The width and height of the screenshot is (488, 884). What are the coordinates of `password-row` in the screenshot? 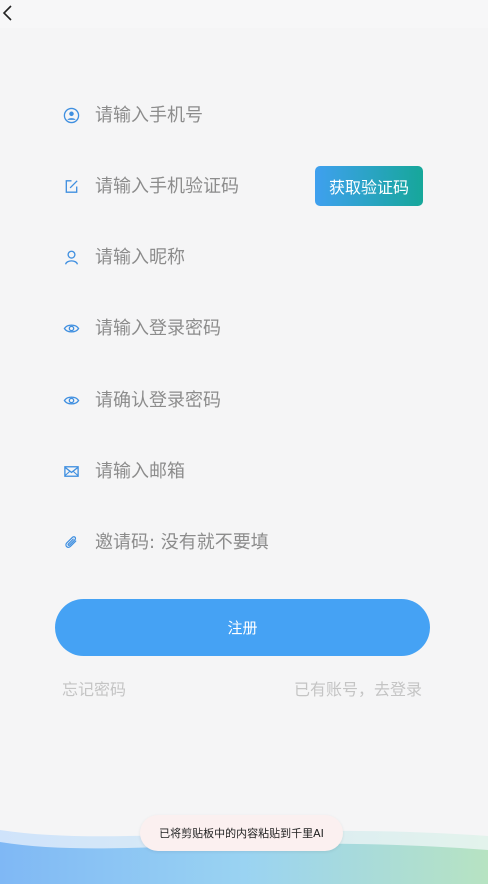 It's located at (252, 328).